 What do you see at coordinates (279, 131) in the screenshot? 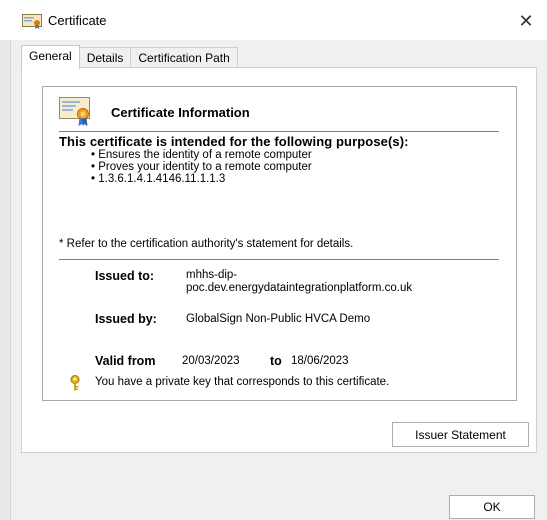
I see `heading-divider` at bounding box center [279, 131].